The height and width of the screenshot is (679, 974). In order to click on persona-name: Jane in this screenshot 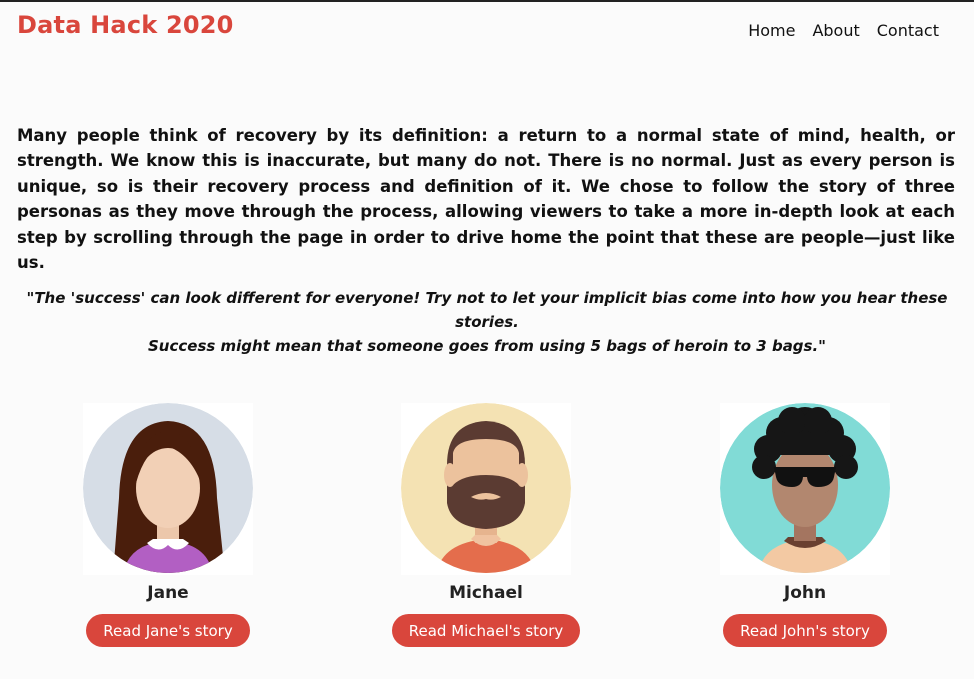, I will do `click(168, 593)`.